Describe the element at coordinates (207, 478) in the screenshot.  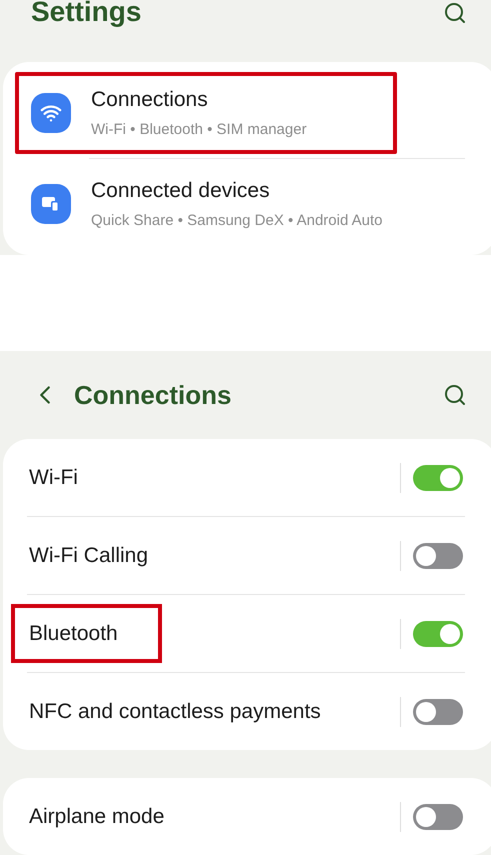
I see `setting-label: Wi-Fi` at that location.